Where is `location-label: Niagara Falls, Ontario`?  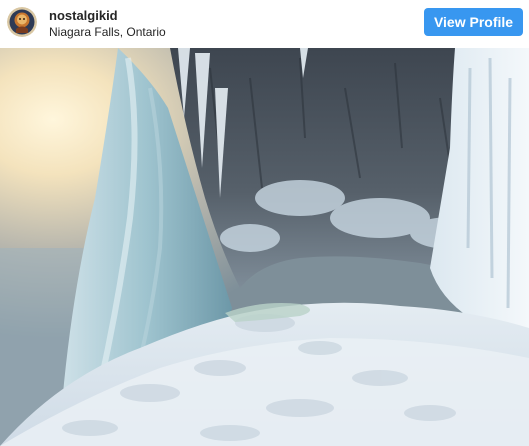
location-label: Niagara Falls, Ontario is located at coordinates (107, 32).